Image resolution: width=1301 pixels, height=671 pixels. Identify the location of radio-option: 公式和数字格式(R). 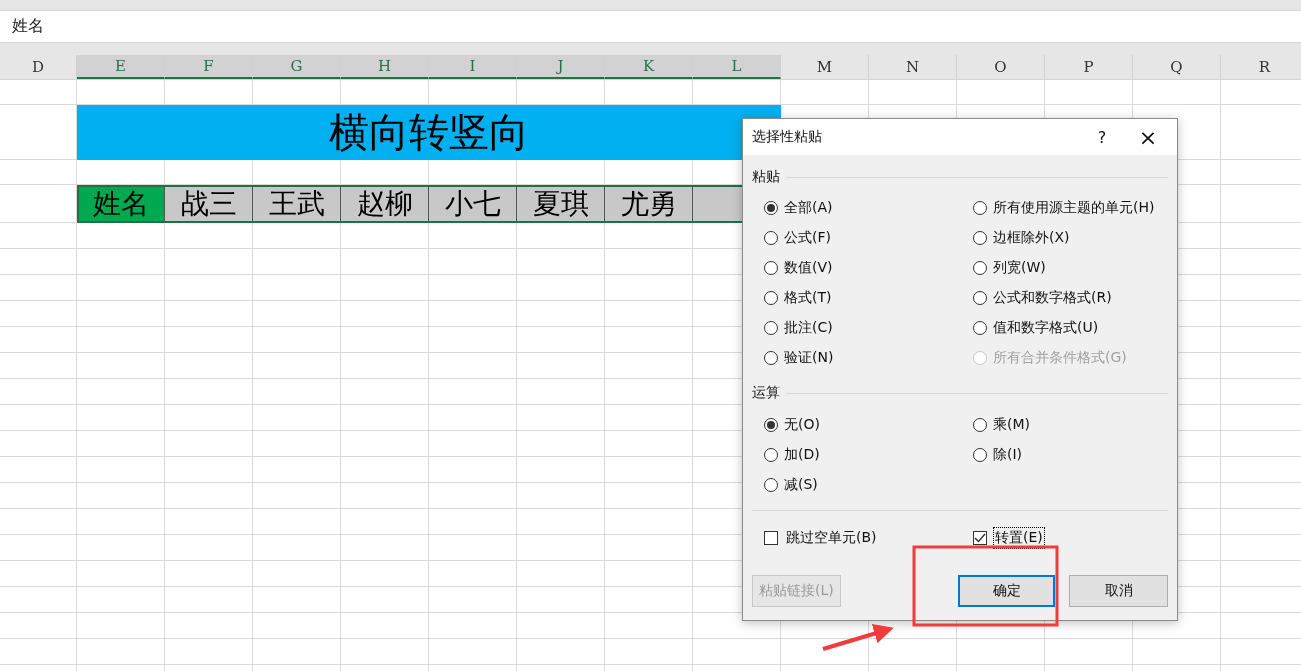
(1070, 298).